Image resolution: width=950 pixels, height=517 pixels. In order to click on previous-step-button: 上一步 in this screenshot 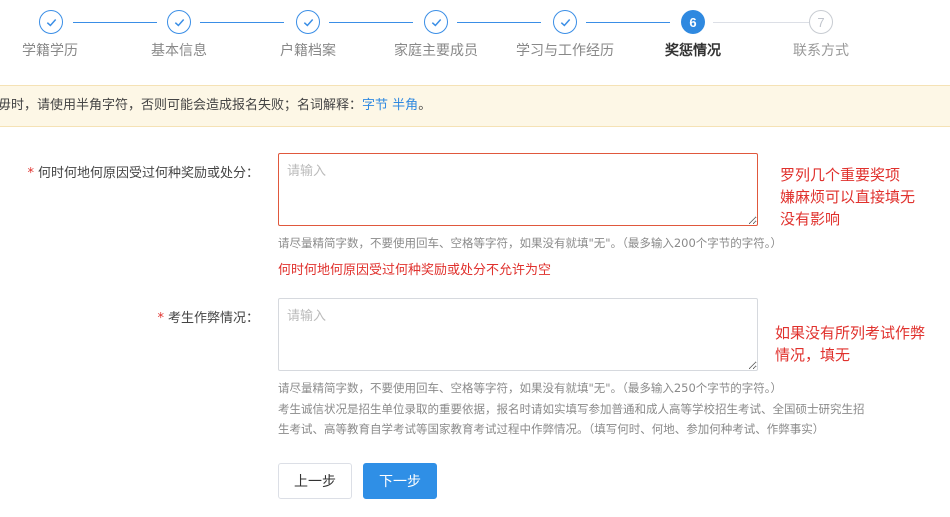, I will do `click(315, 481)`.